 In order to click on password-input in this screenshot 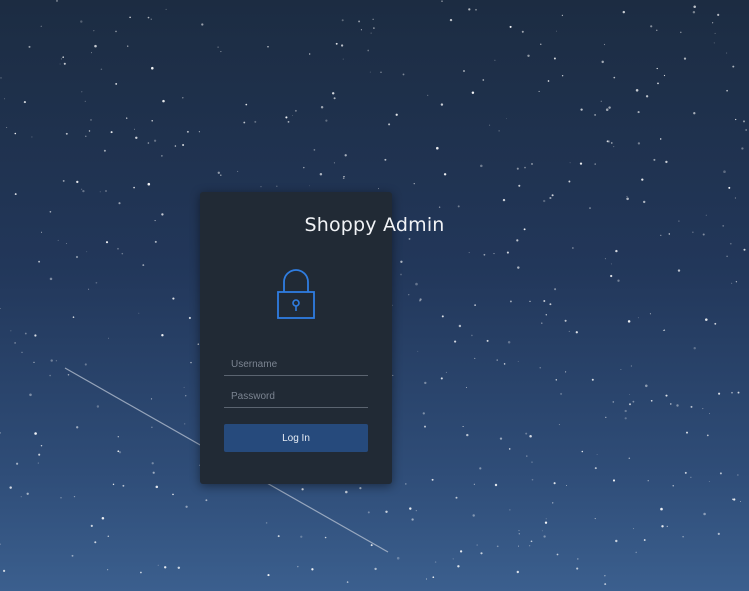, I will do `click(296, 397)`.